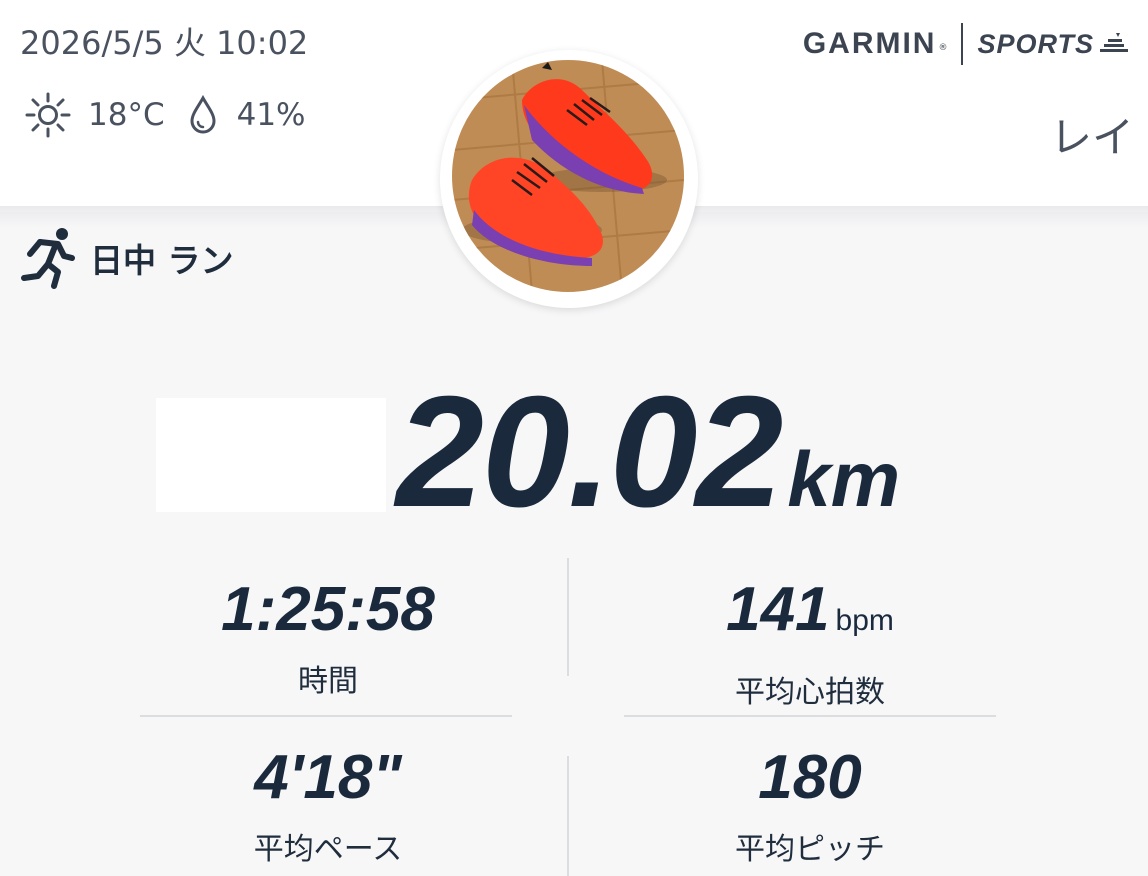  Describe the element at coordinates (328, 777) in the screenshot. I see `stat-pace-value: 4'18"` at that location.